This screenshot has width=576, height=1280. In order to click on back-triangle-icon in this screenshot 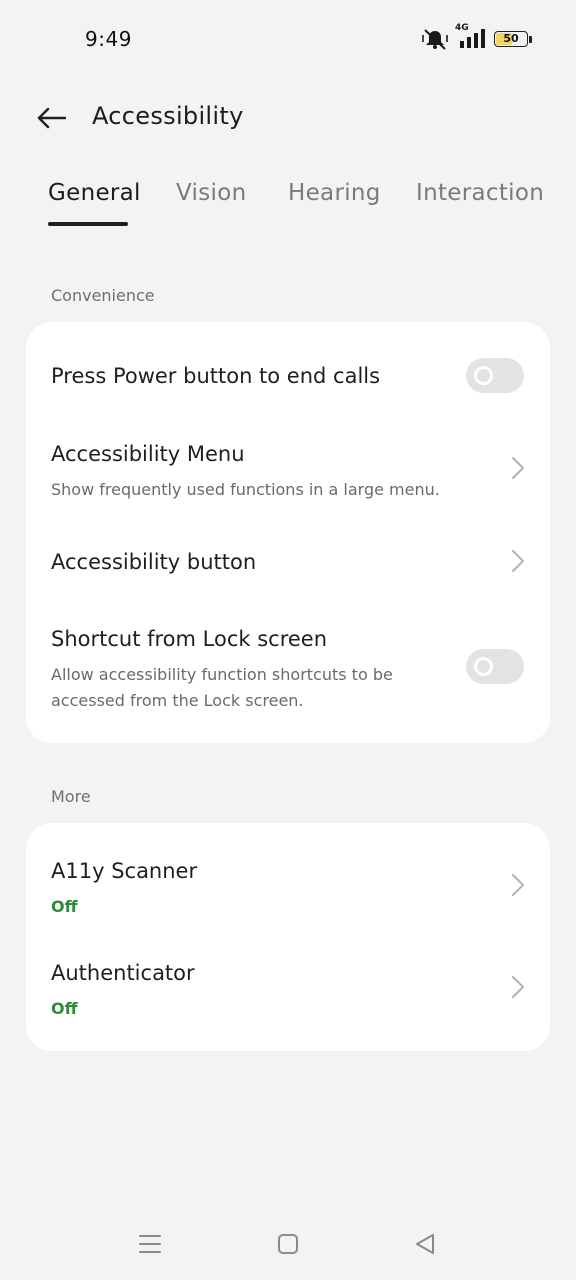, I will do `click(425, 1244)`.